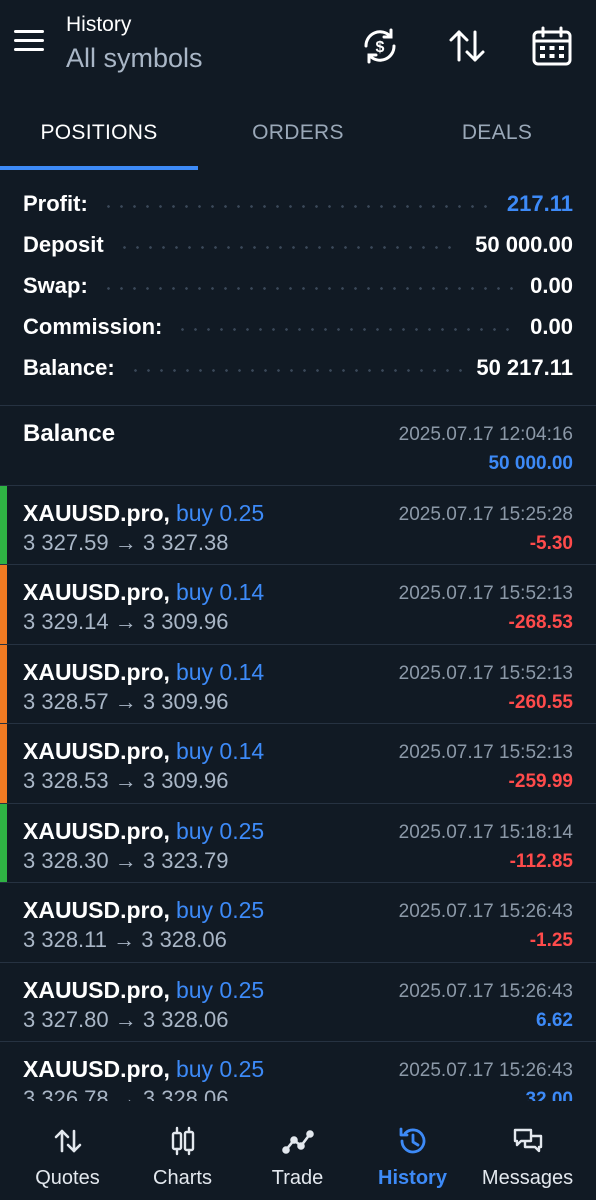 The image size is (596, 1200). What do you see at coordinates (540, 702) in the screenshot?
I see `position-profit: -260.55` at bounding box center [540, 702].